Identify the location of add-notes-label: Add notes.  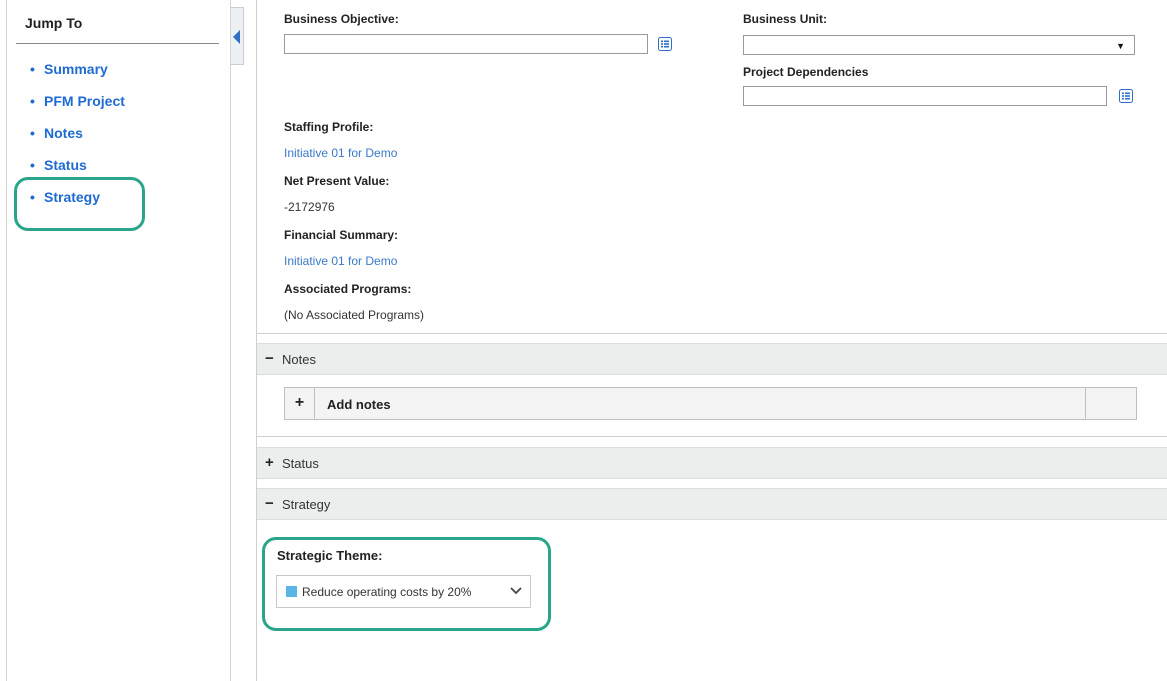
(359, 404).